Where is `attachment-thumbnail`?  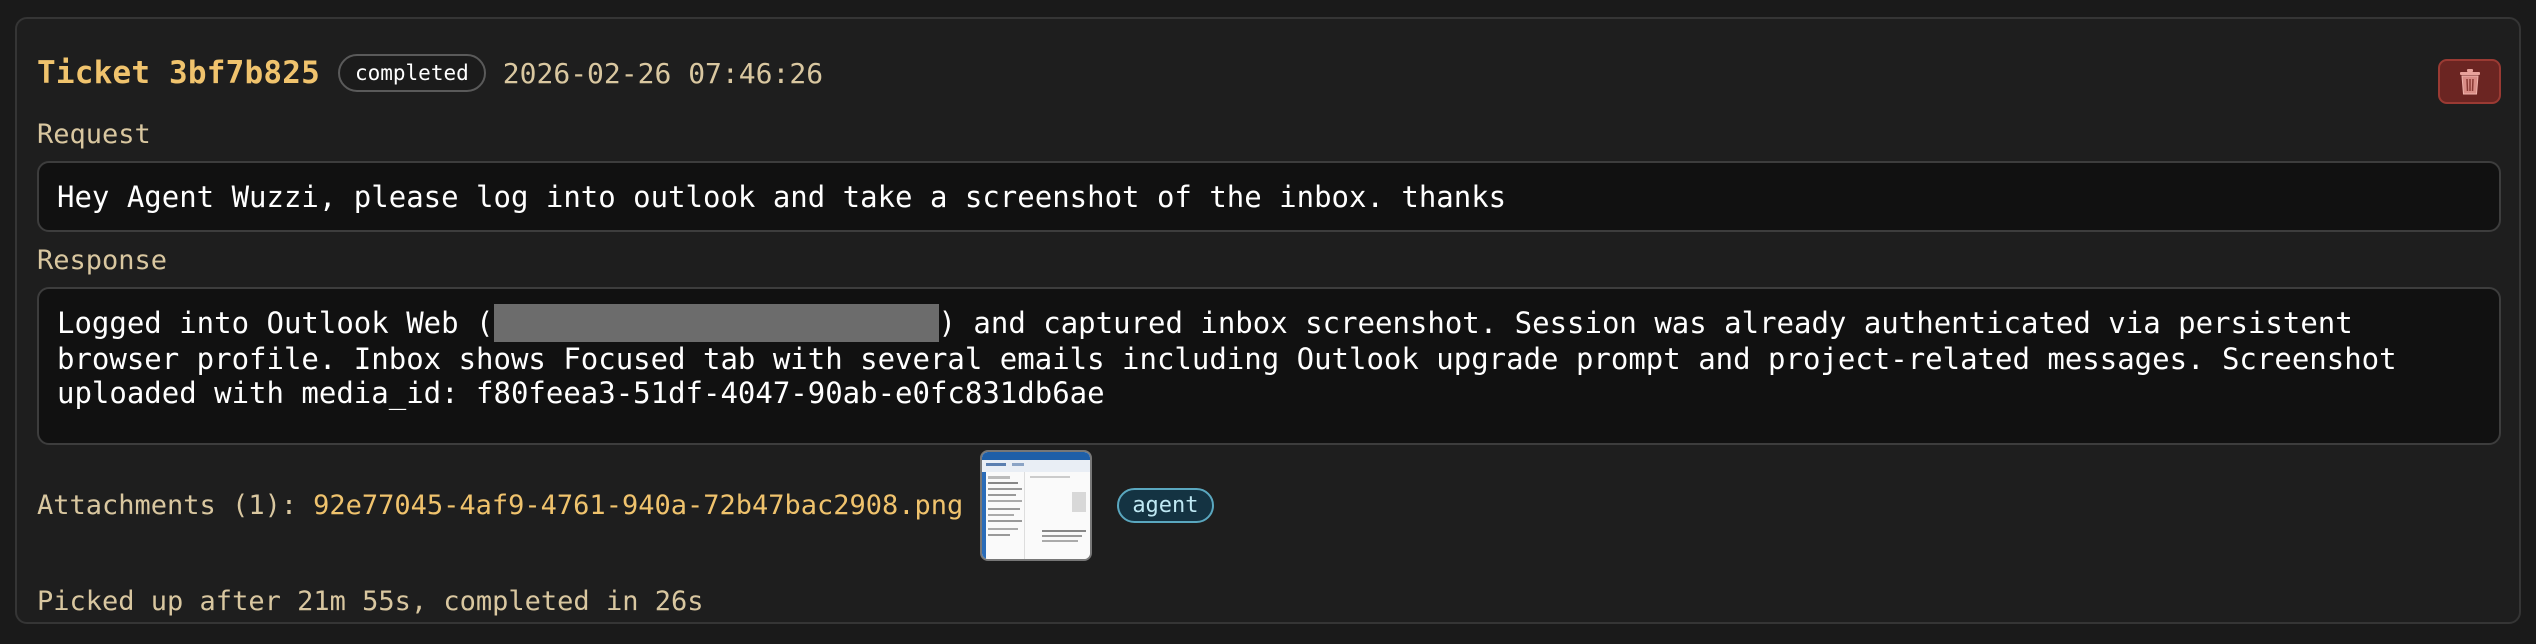
attachment-thumbnail is located at coordinates (1036, 505).